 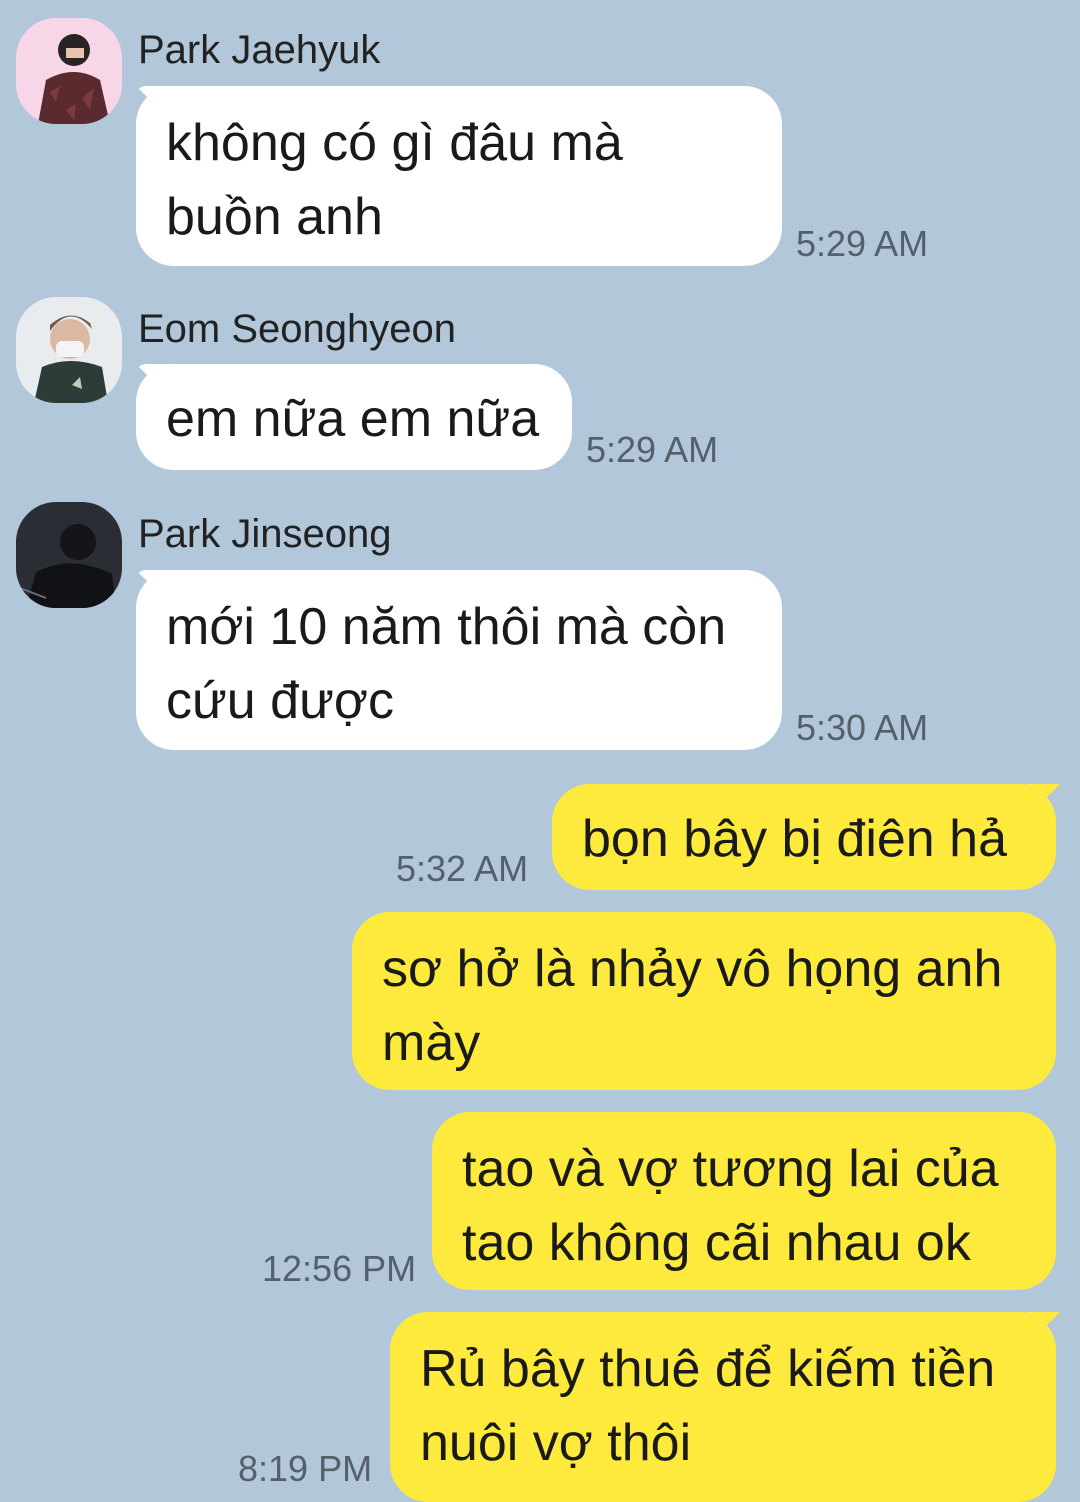 I want to click on message-bubble-outgoing: sơ hở là nhảy vô họng anh mày, so click(x=704, y=1001).